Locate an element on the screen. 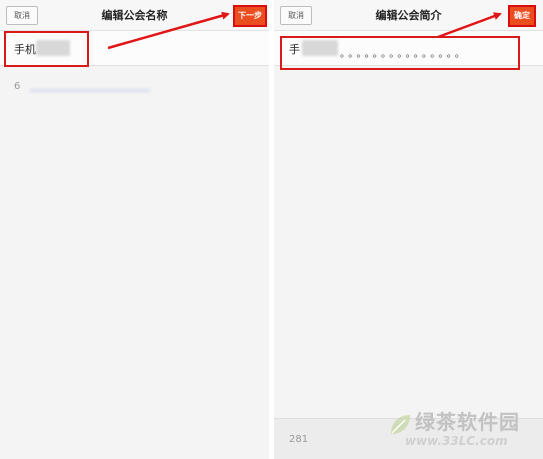 The width and height of the screenshot is (543, 459). watermark: 绿茶软件园 www.33LC.com is located at coordinates (464, 431).